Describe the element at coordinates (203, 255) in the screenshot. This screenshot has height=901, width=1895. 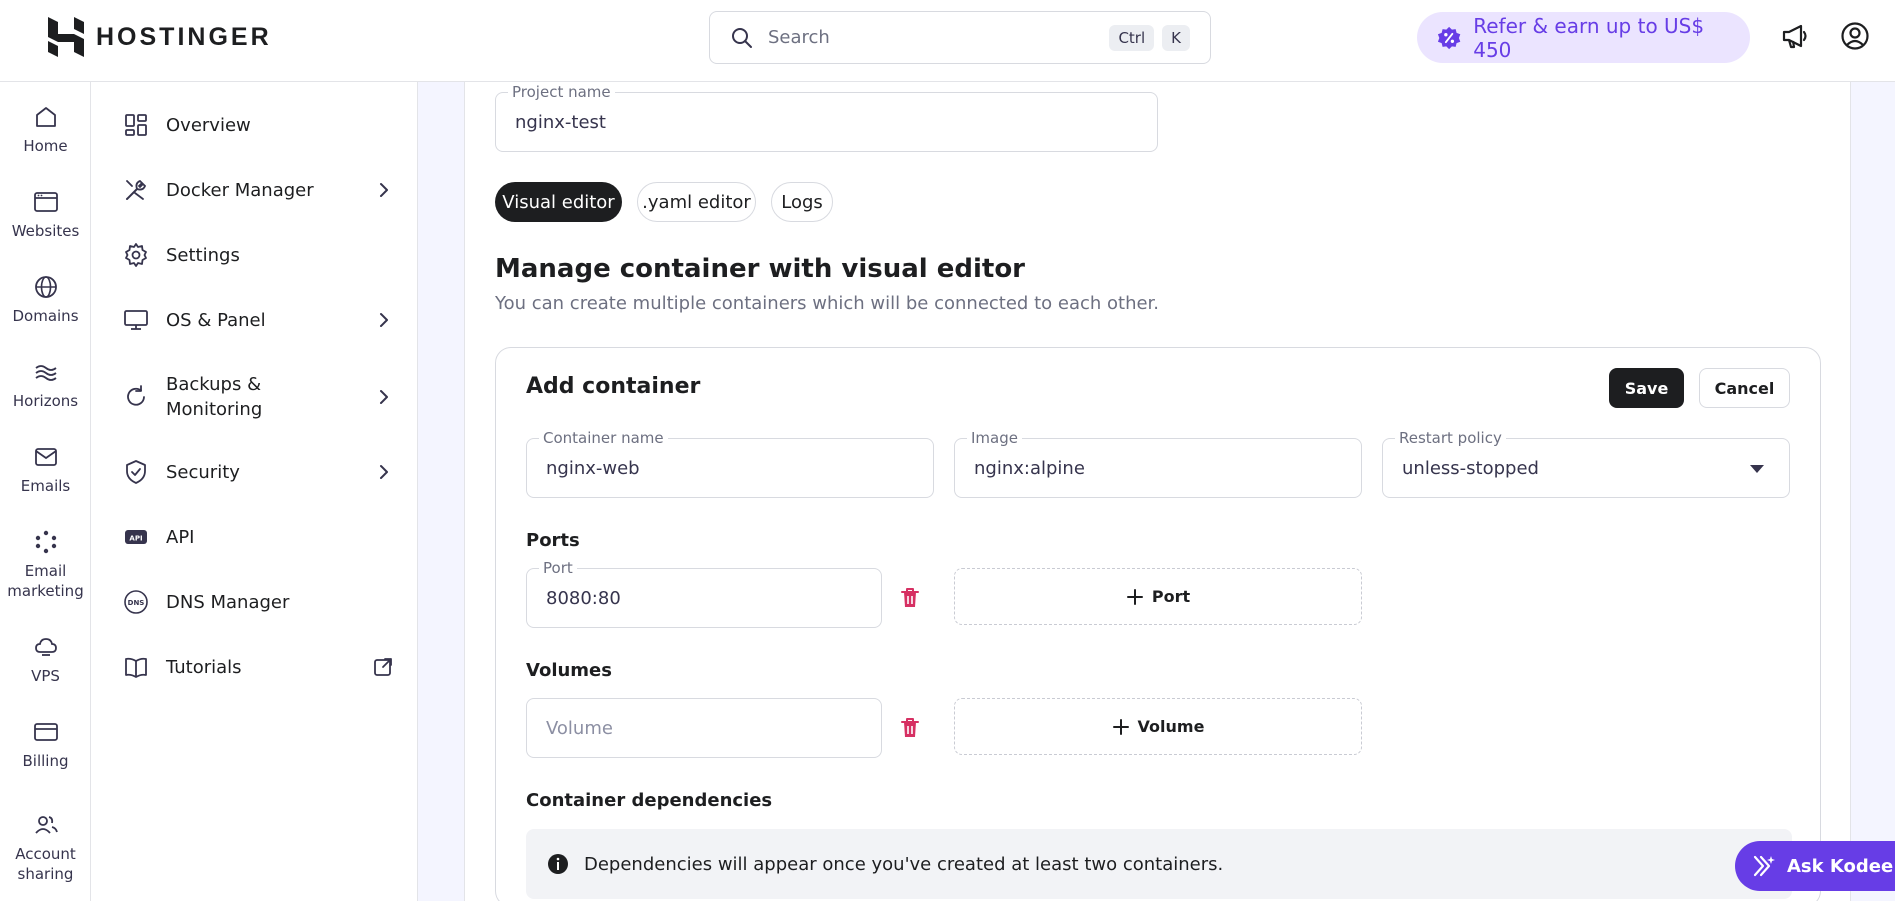
I see `submenu-label-settings: Settings` at that location.